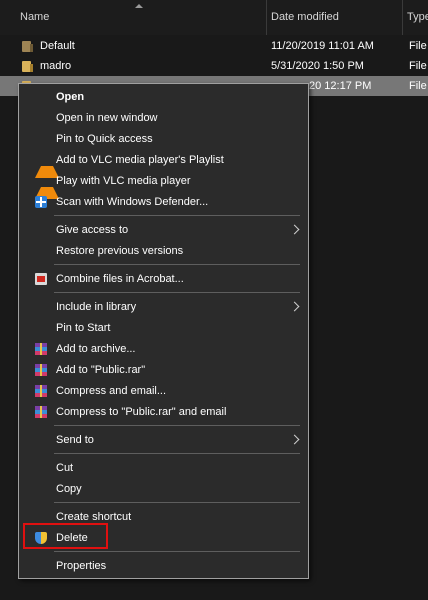 Image resolution: width=428 pixels, height=600 pixels. I want to click on acrobat-icon, so click(41, 279).